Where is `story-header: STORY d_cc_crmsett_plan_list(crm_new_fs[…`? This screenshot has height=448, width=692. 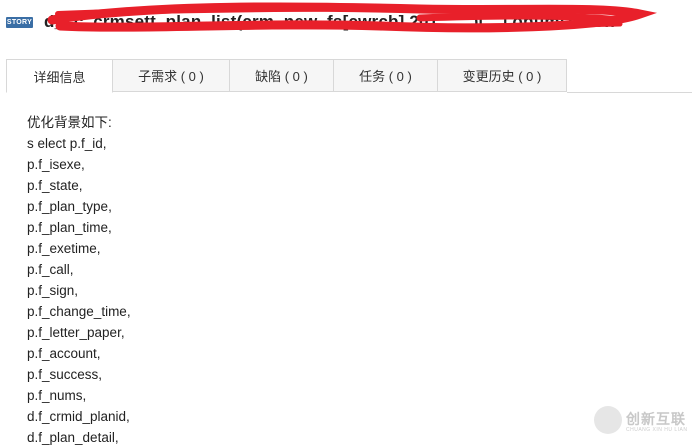
story-header: STORY d_cc_crmsett_plan_list(crm_new_fs[… is located at coordinates (346, 22).